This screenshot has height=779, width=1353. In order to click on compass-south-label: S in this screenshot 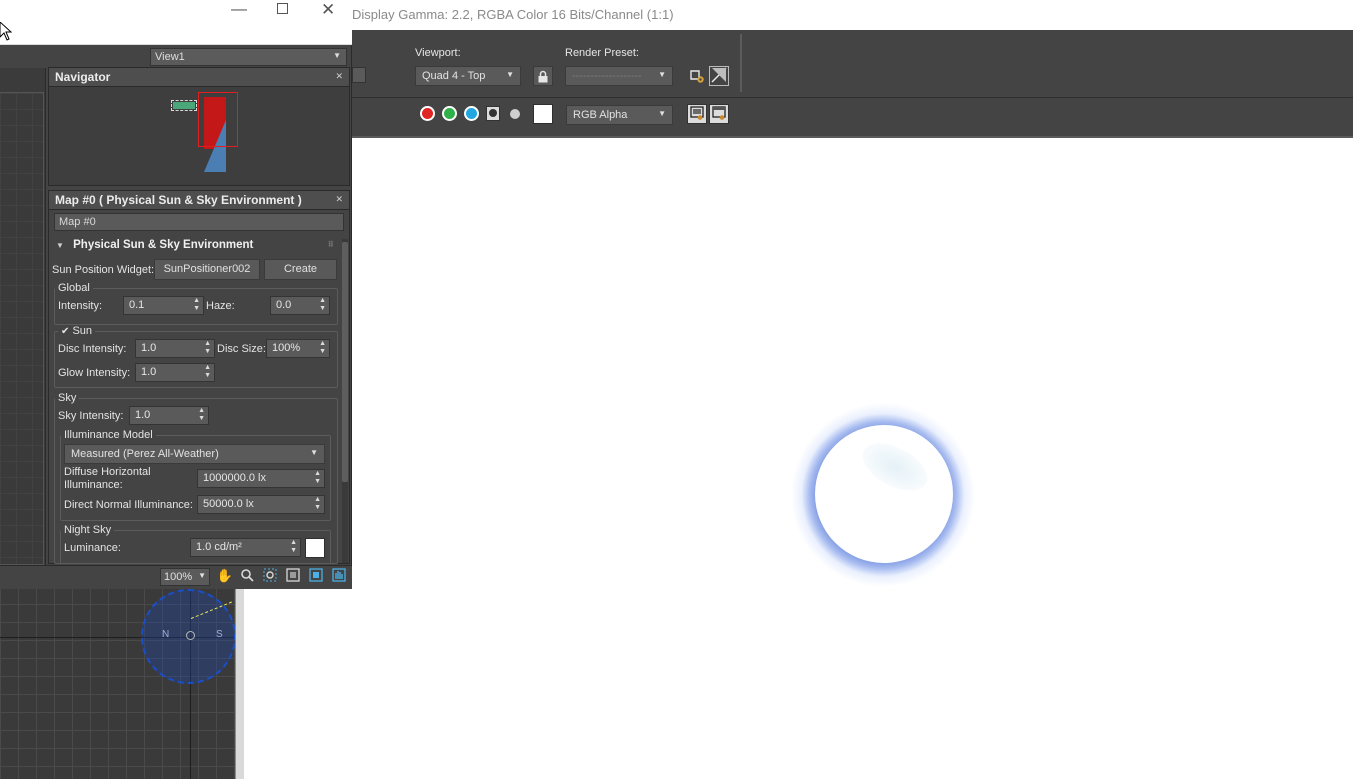, I will do `click(219, 634)`.